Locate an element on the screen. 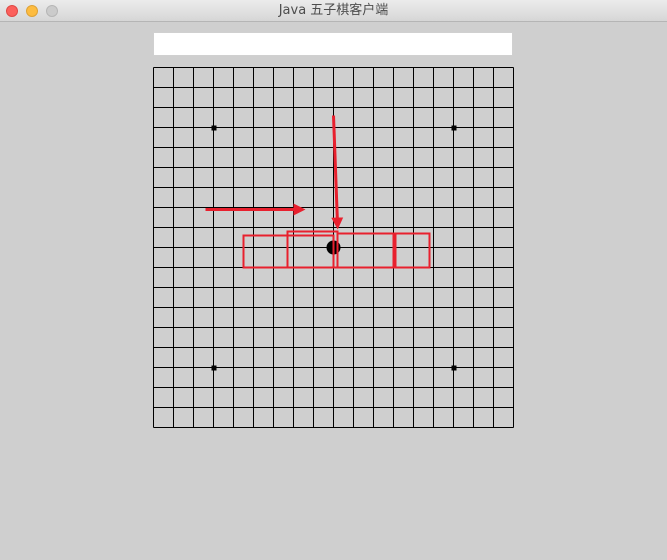 The width and height of the screenshot is (667, 560). title-bar: Java 五子棋客户端 is located at coordinates (333, 11).